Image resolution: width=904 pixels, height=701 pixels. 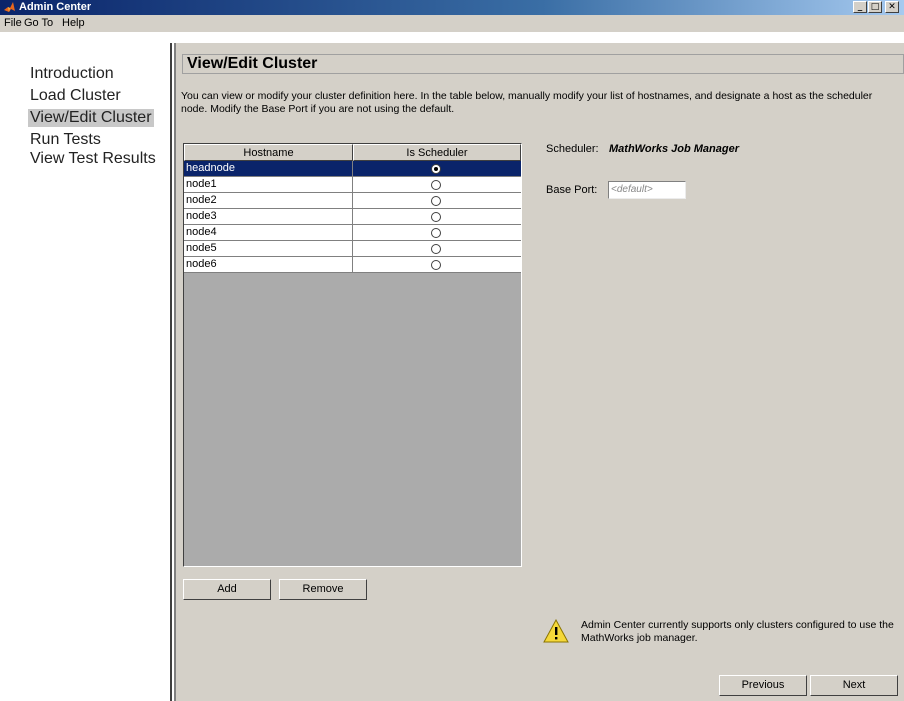 I want to click on previous-button: Previous, so click(x=763, y=685).